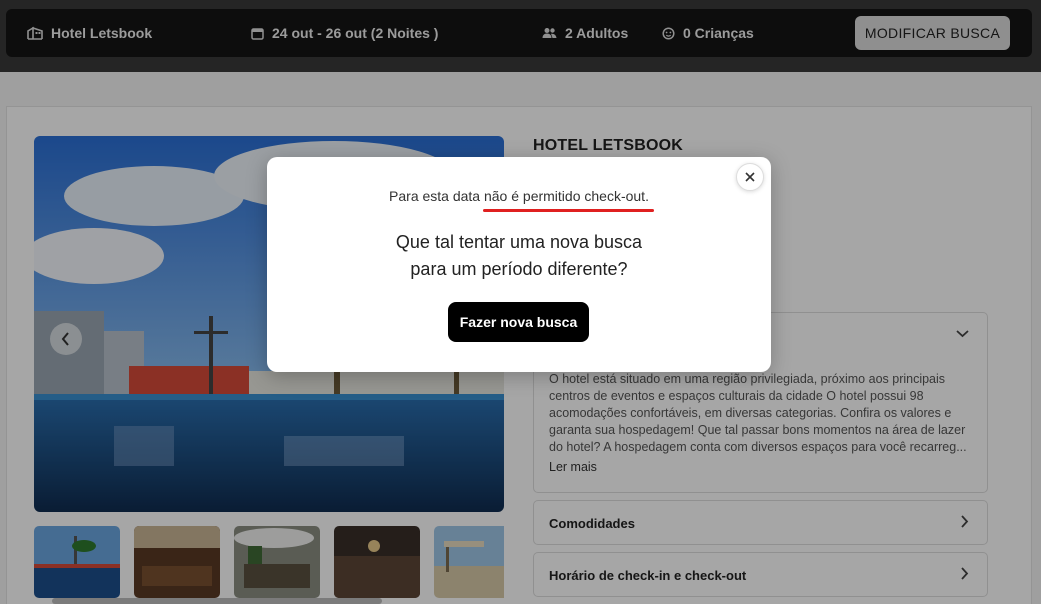 This screenshot has width=1041, height=604. I want to click on notice-underline, so click(568, 210).